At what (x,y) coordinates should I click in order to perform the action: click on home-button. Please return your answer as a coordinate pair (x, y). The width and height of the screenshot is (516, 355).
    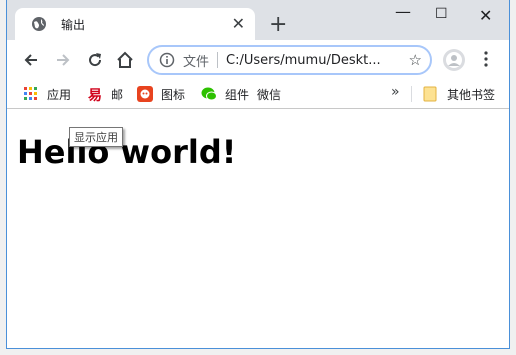
    Looking at the image, I should click on (125, 60).